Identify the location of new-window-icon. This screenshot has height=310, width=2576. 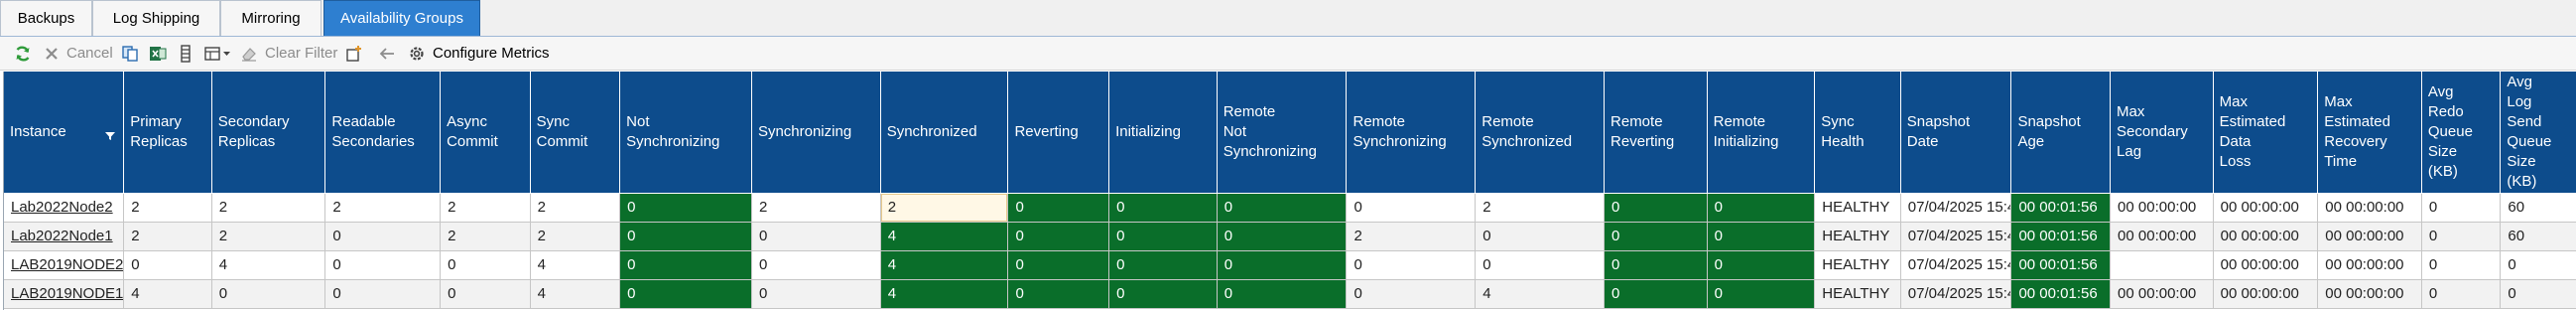
(354, 54).